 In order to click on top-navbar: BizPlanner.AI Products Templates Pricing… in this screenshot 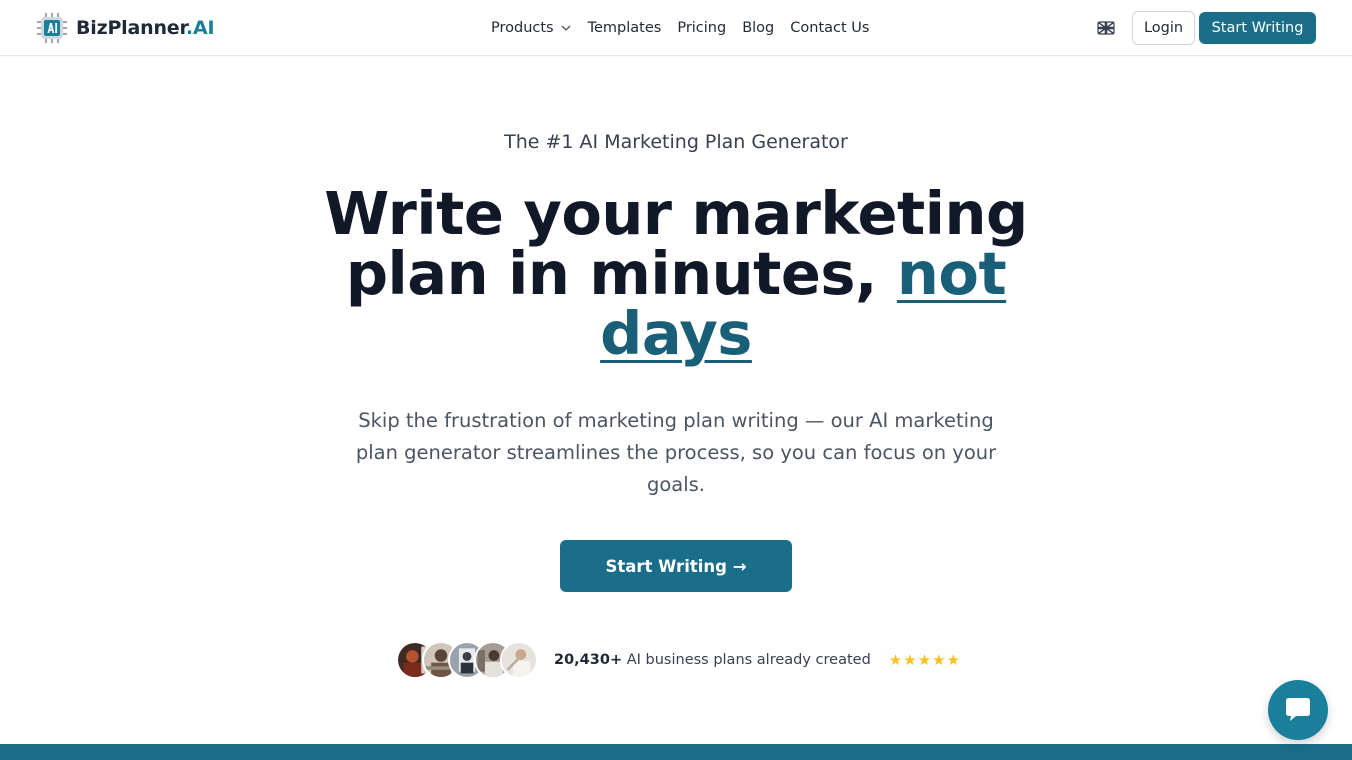, I will do `click(676, 28)`.